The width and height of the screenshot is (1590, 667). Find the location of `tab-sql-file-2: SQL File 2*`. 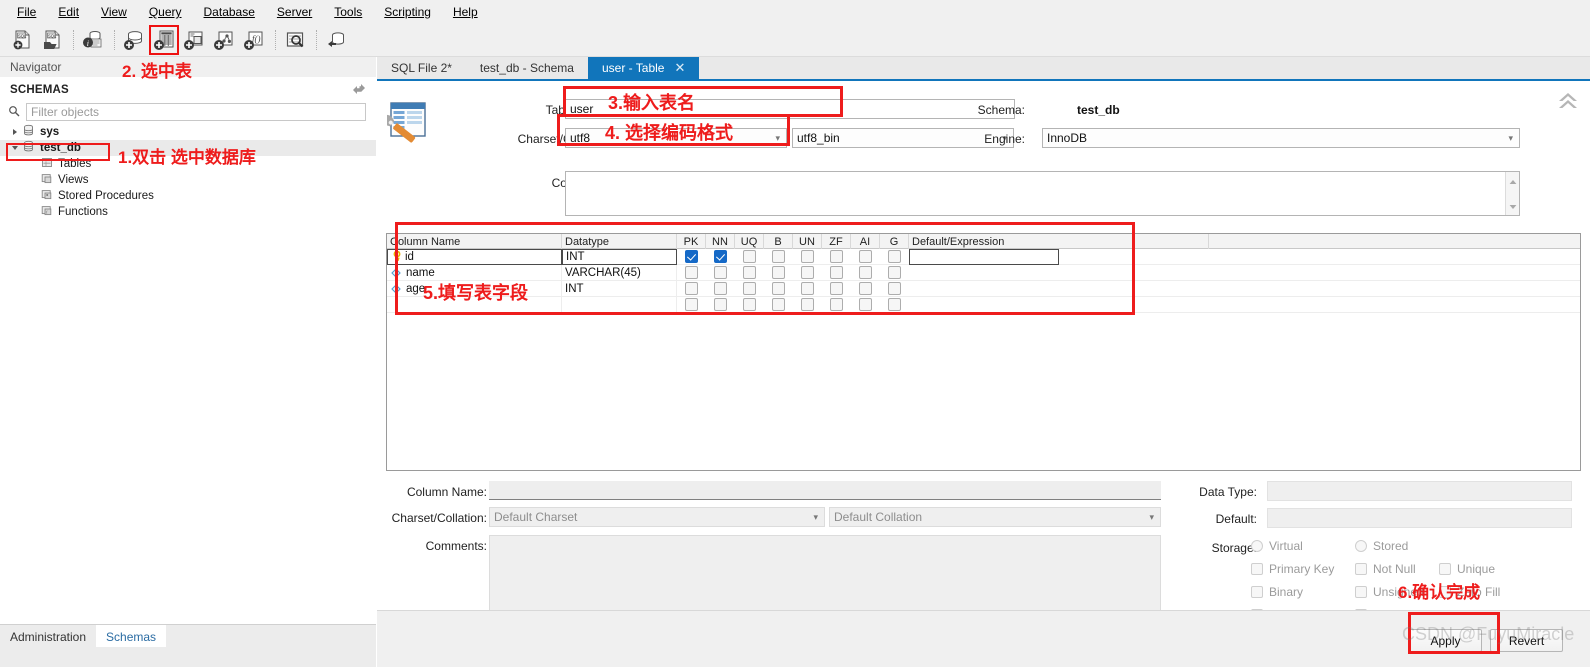

tab-sql-file-2: SQL File 2* is located at coordinates (421, 68).